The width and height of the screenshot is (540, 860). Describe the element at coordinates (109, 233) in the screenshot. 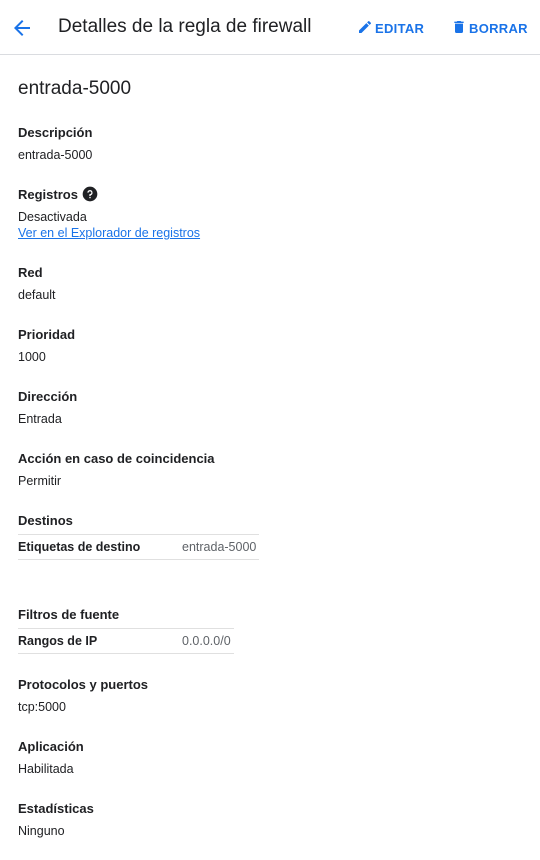

I see `logs-explorer-link: Ver en el Explorador de registros` at that location.